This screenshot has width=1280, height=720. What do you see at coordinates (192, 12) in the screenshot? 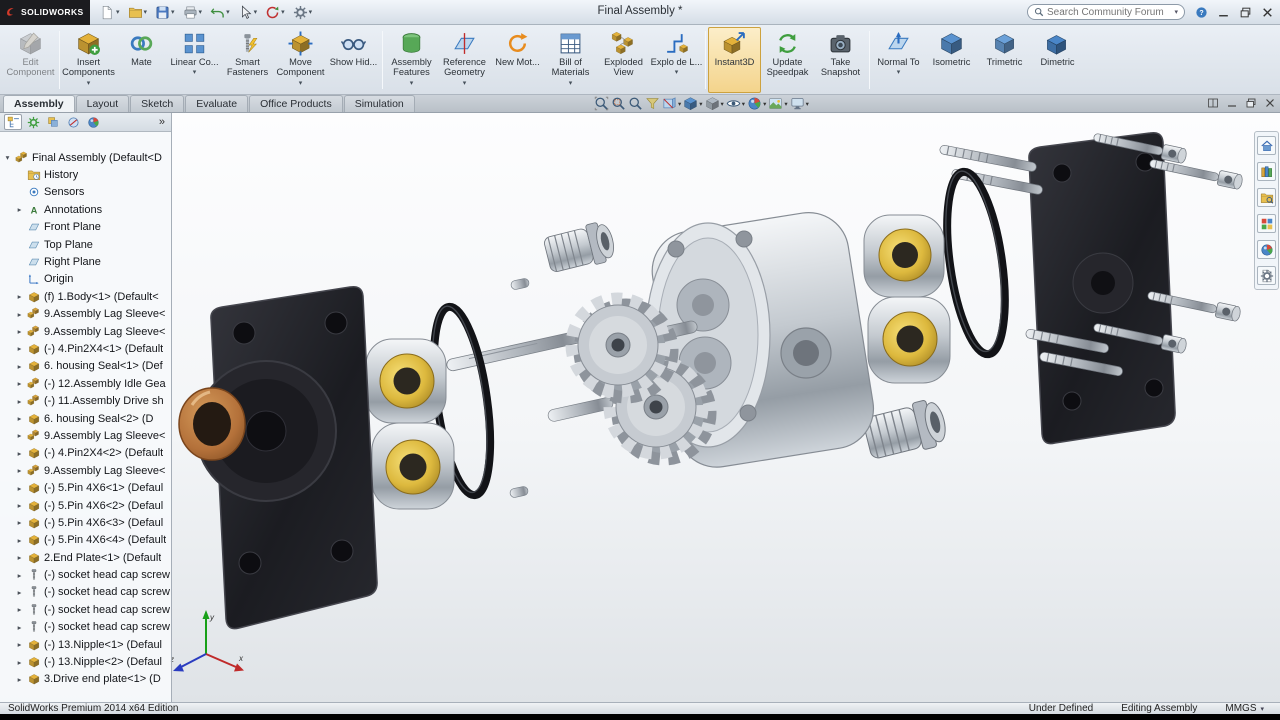
I see `print-button: ▾` at bounding box center [192, 12].